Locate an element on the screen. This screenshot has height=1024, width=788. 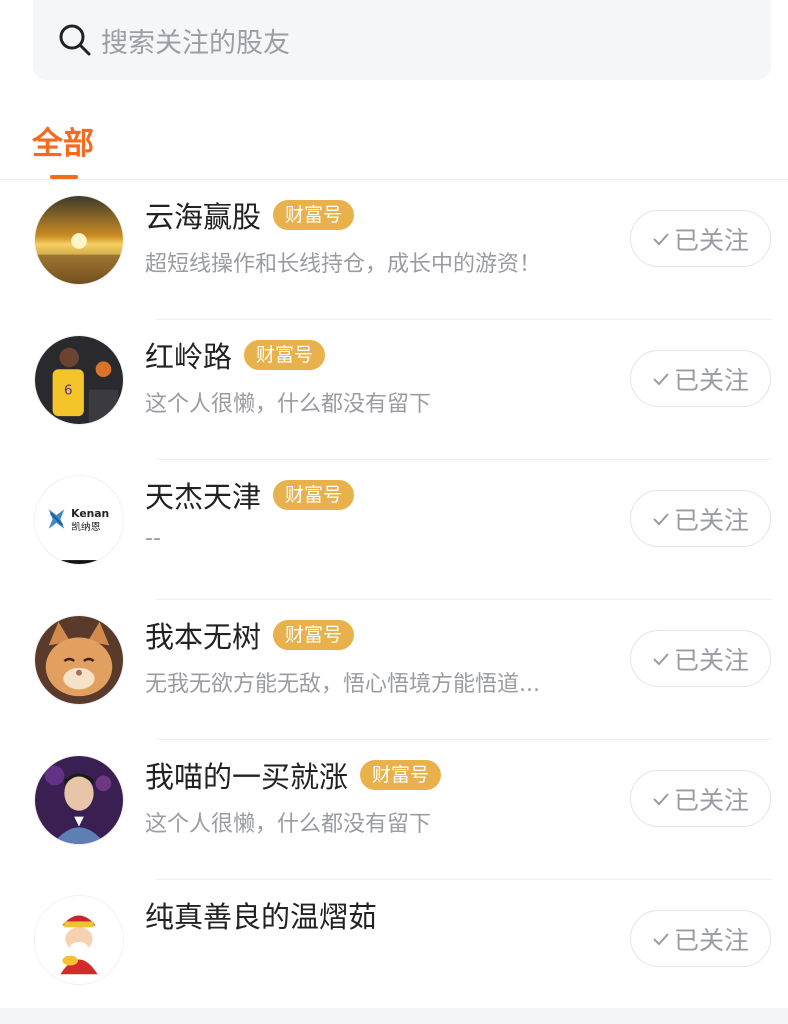
user-name: 天杰天津 is located at coordinates (203, 495).